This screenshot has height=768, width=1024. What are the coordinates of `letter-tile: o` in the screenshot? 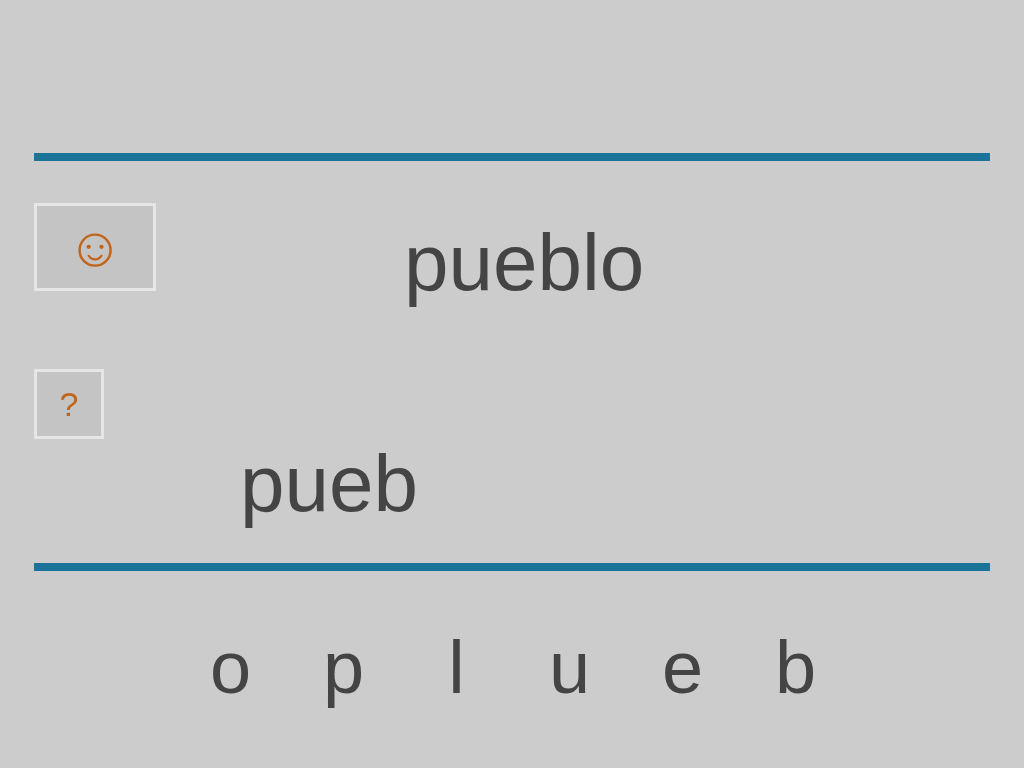 It's located at (230, 668).